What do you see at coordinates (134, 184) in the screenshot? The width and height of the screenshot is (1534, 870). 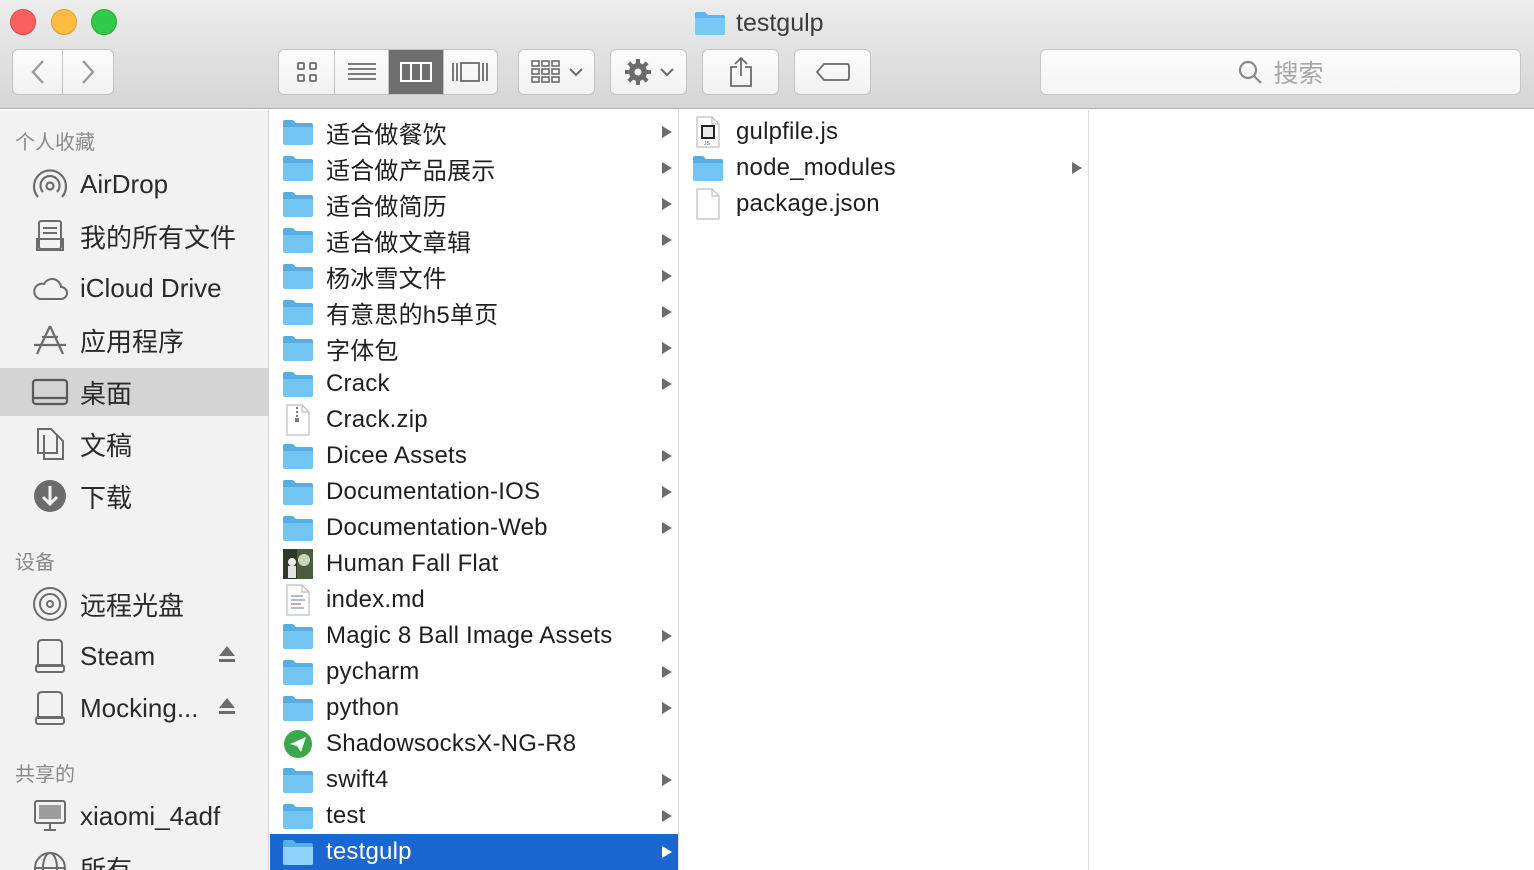 I see `sidebar-item-airdrop: AirDrop` at bounding box center [134, 184].